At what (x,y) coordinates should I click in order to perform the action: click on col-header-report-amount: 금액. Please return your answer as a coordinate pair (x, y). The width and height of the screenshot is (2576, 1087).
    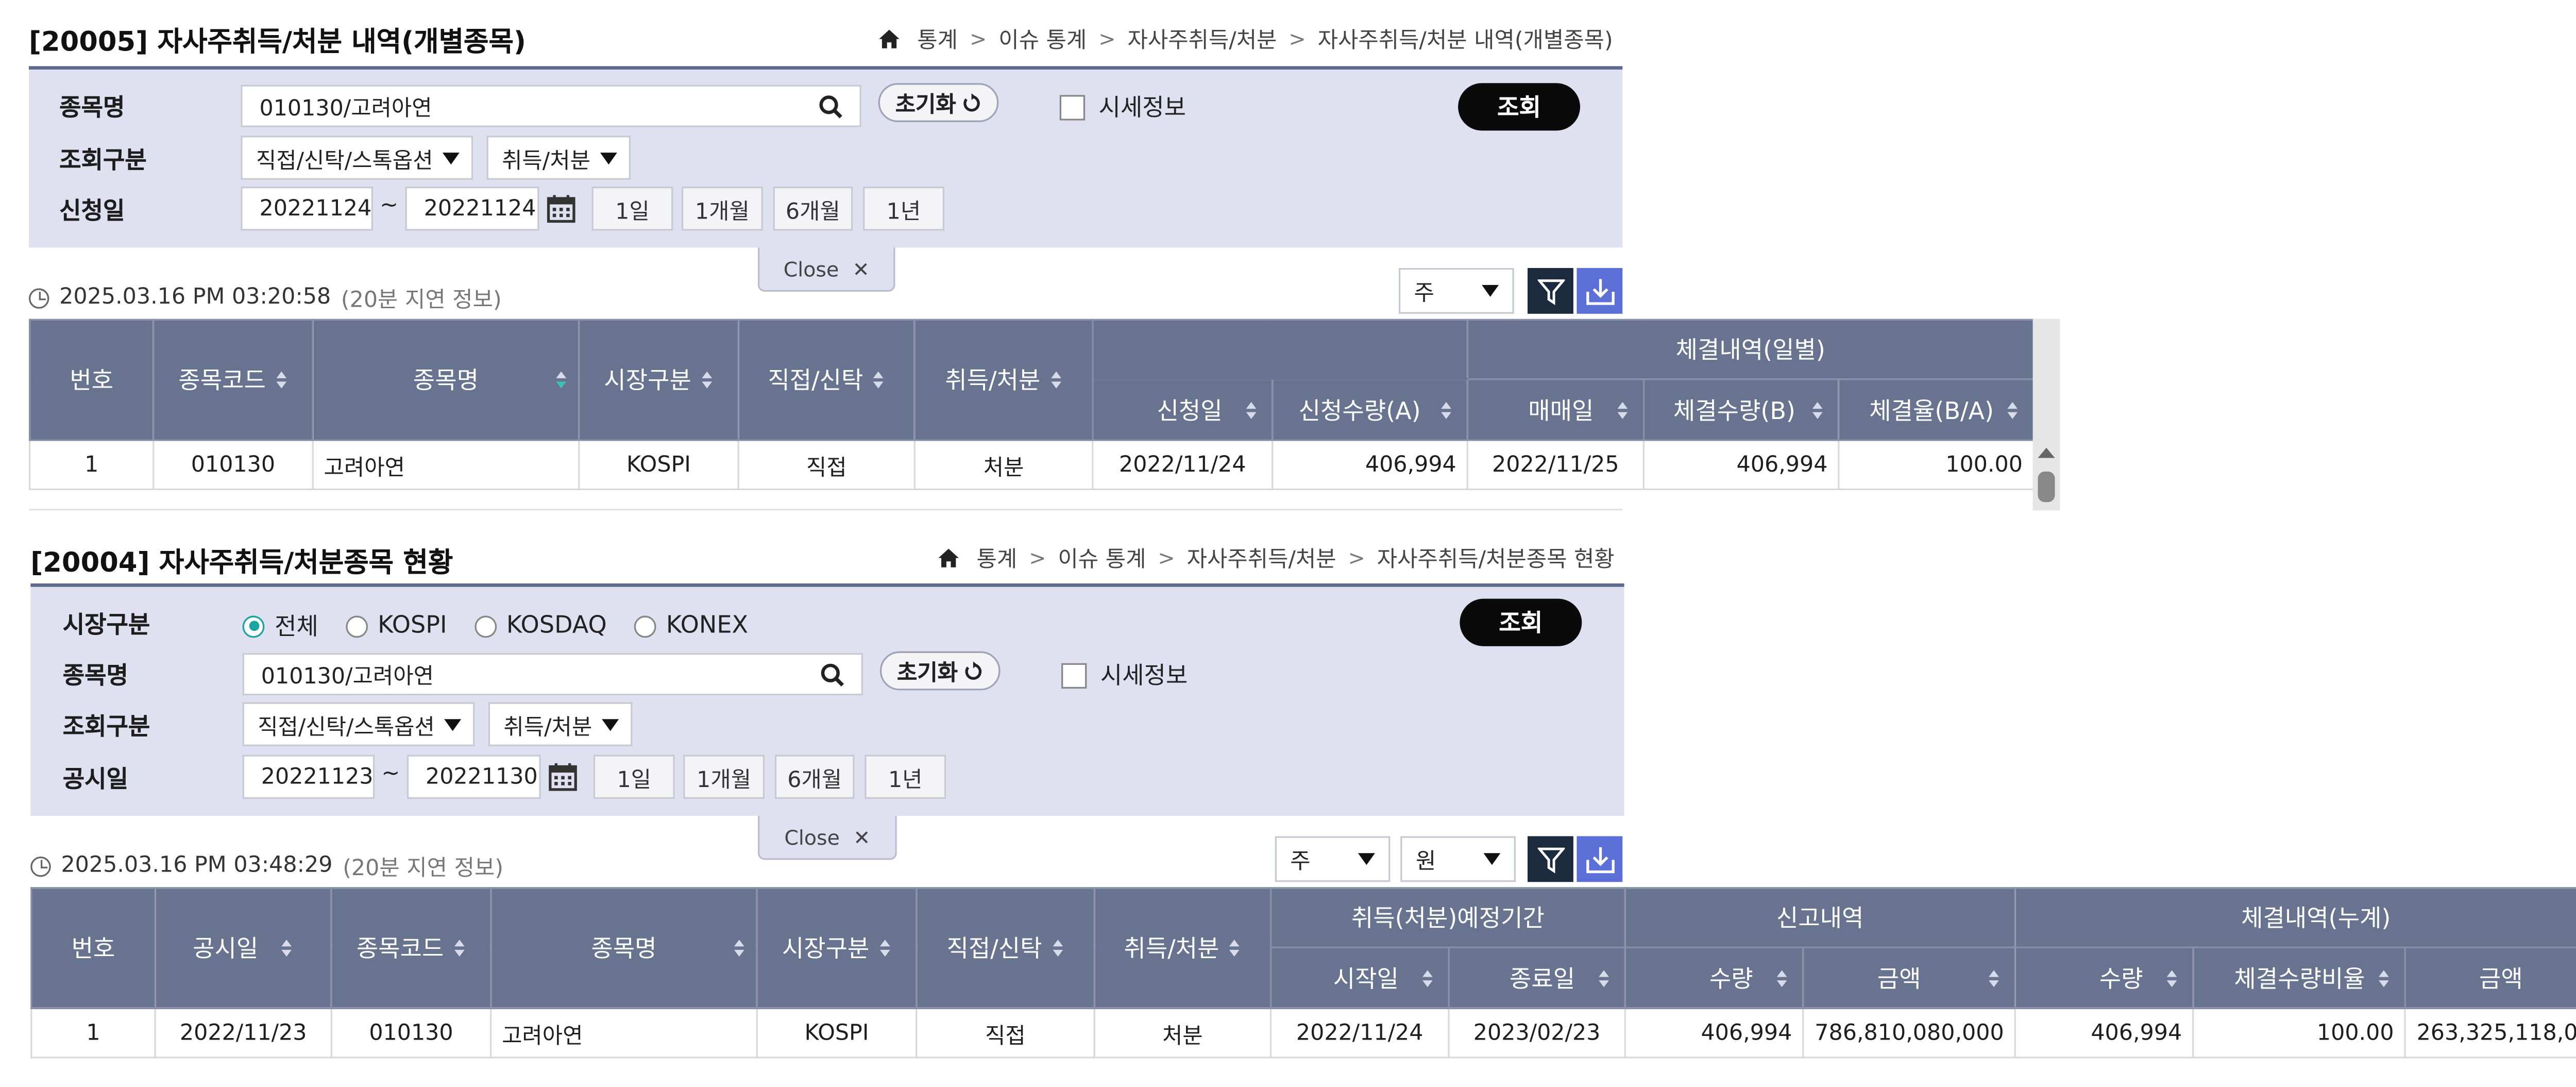
    Looking at the image, I should click on (1909, 978).